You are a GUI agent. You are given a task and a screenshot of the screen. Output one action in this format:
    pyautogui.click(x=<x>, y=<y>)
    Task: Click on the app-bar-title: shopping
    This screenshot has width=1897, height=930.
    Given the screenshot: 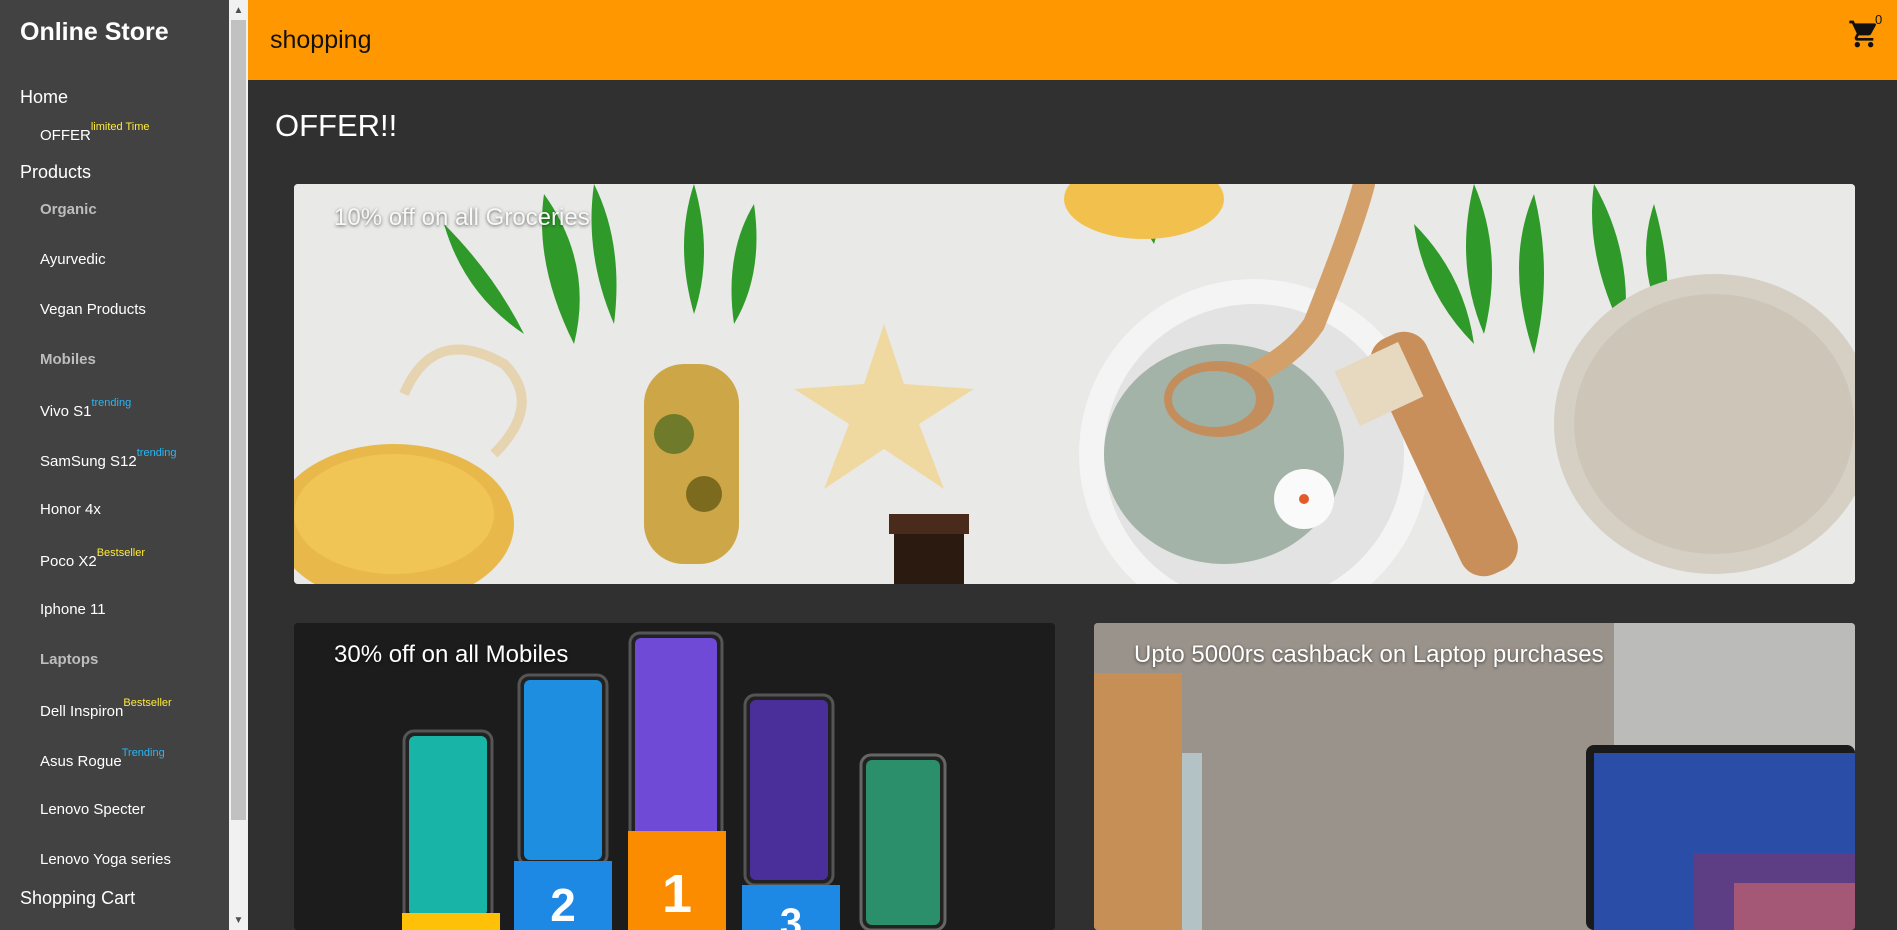 What is the action you would take?
    pyautogui.click(x=321, y=40)
    